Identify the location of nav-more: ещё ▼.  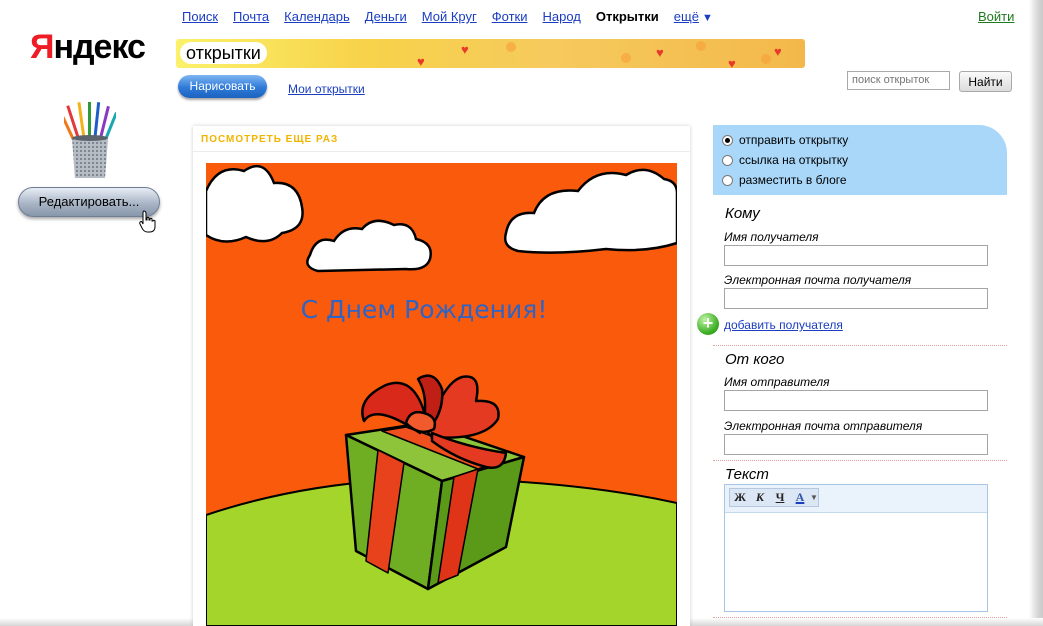
(693, 16).